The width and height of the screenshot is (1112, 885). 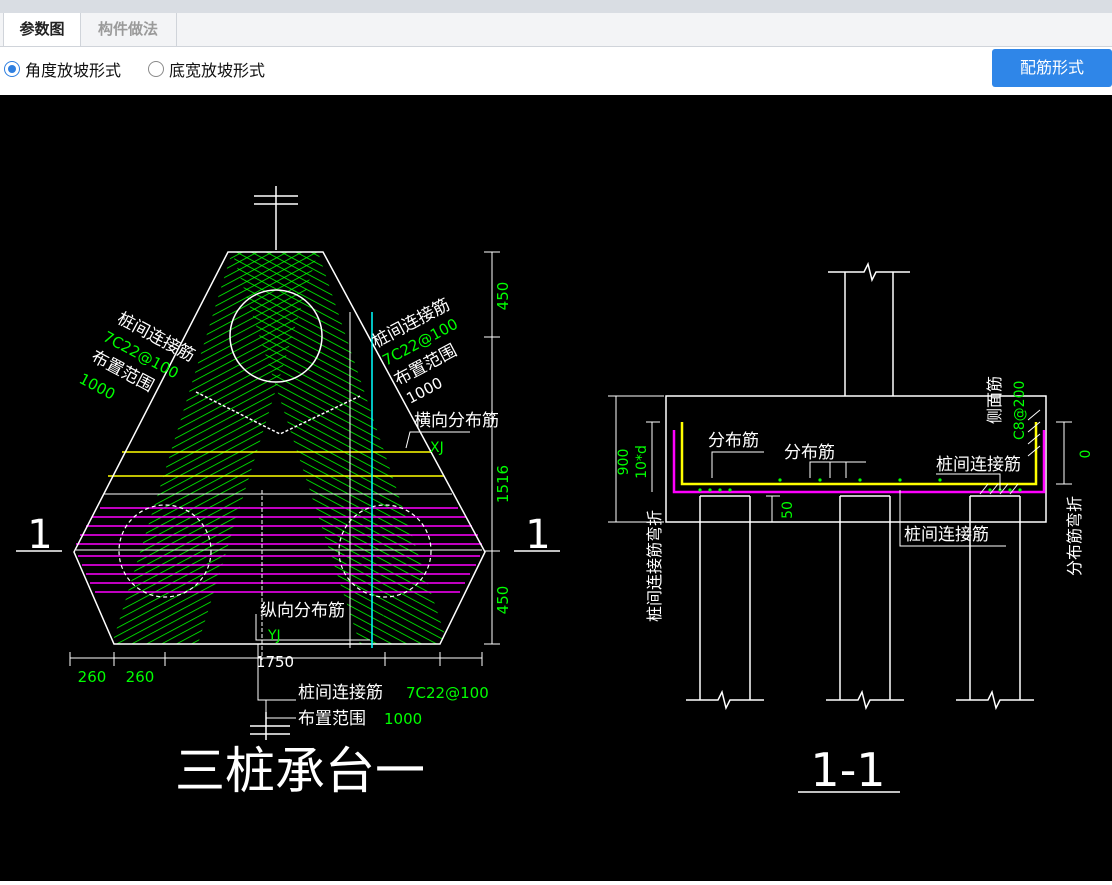 I want to click on section-tie-bottom-label: 桩间连接筋, so click(x=946, y=535).